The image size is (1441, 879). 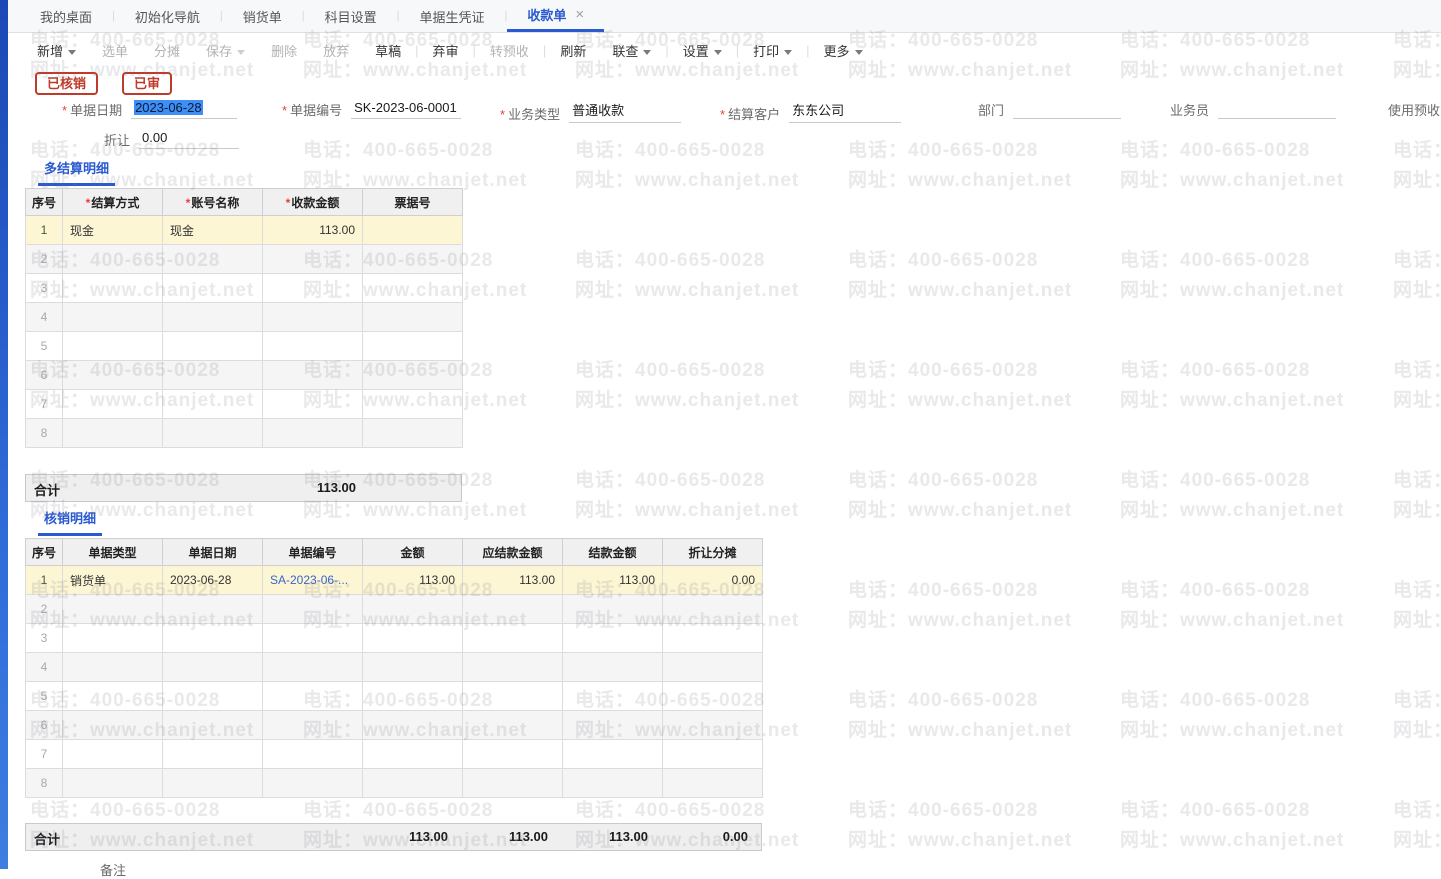 What do you see at coordinates (189, 139) in the screenshot?
I see `field-value-discount: 0.00` at bounding box center [189, 139].